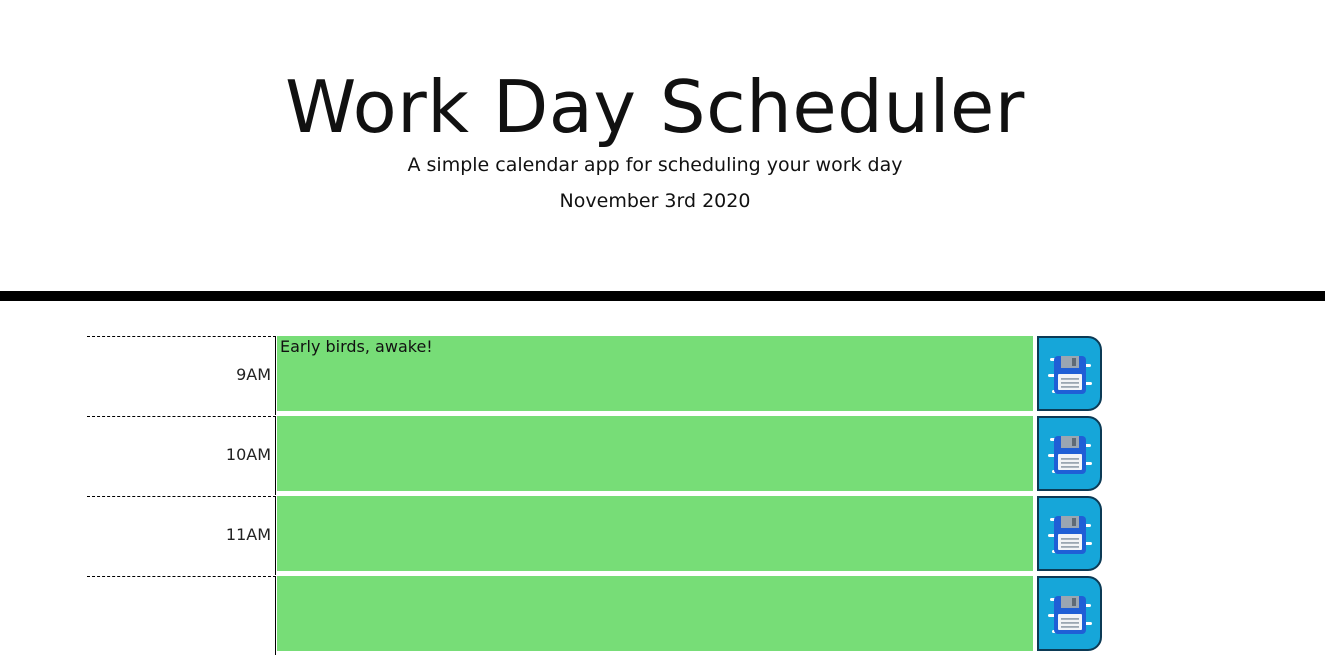 The width and height of the screenshot is (1325, 656). Describe the element at coordinates (181, 535) in the screenshot. I see `hour-label: 11AM` at that location.